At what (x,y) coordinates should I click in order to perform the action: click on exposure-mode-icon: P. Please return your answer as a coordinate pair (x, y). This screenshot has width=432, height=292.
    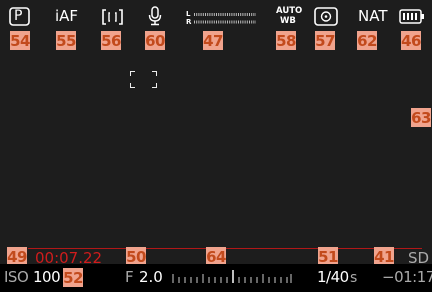
    Looking at the image, I should click on (19, 16).